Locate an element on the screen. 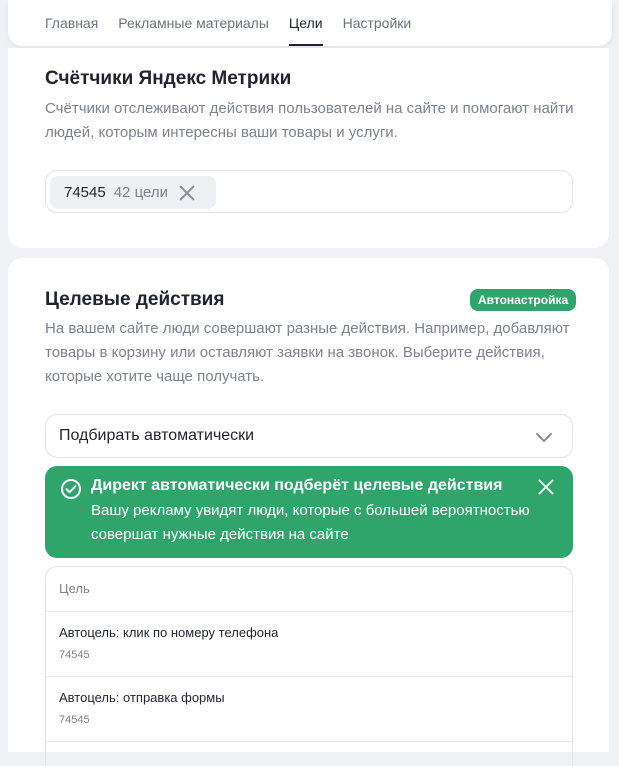 The height and width of the screenshot is (766, 619). tab-main: Главная is located at coordinates (71, 23).